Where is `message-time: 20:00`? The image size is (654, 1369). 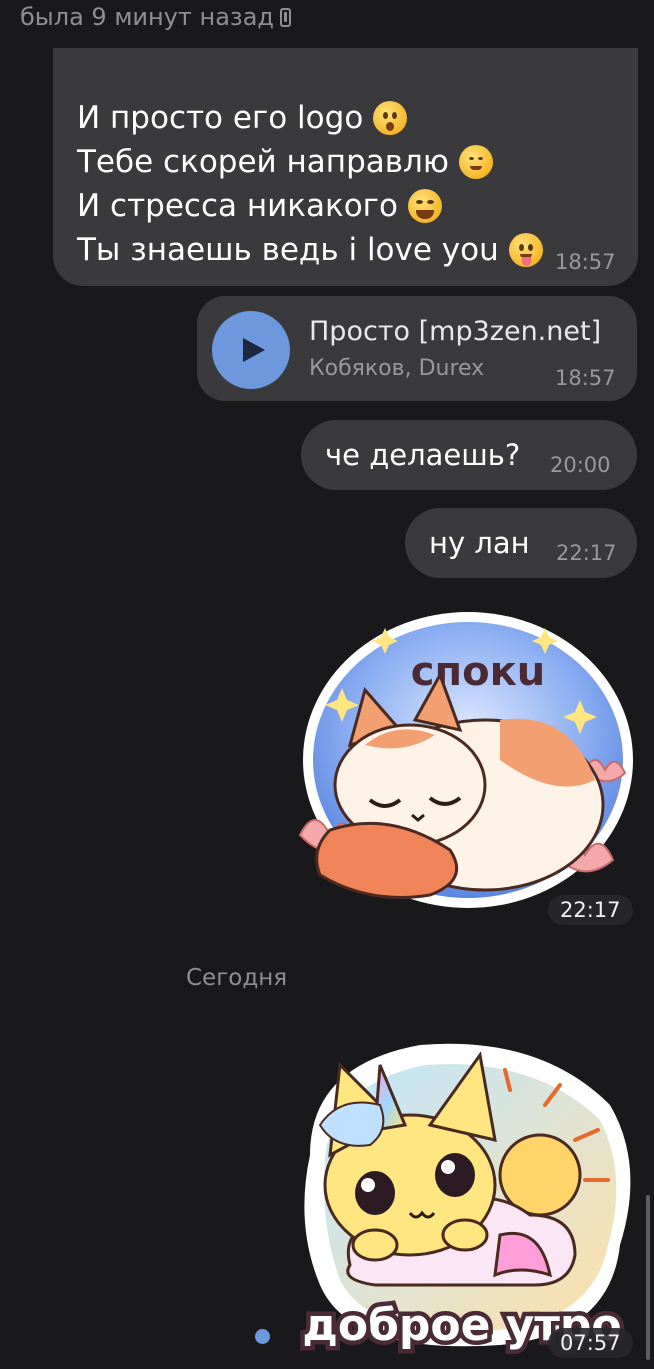
message-time: 20:00 is located at coordinates (580, 465).